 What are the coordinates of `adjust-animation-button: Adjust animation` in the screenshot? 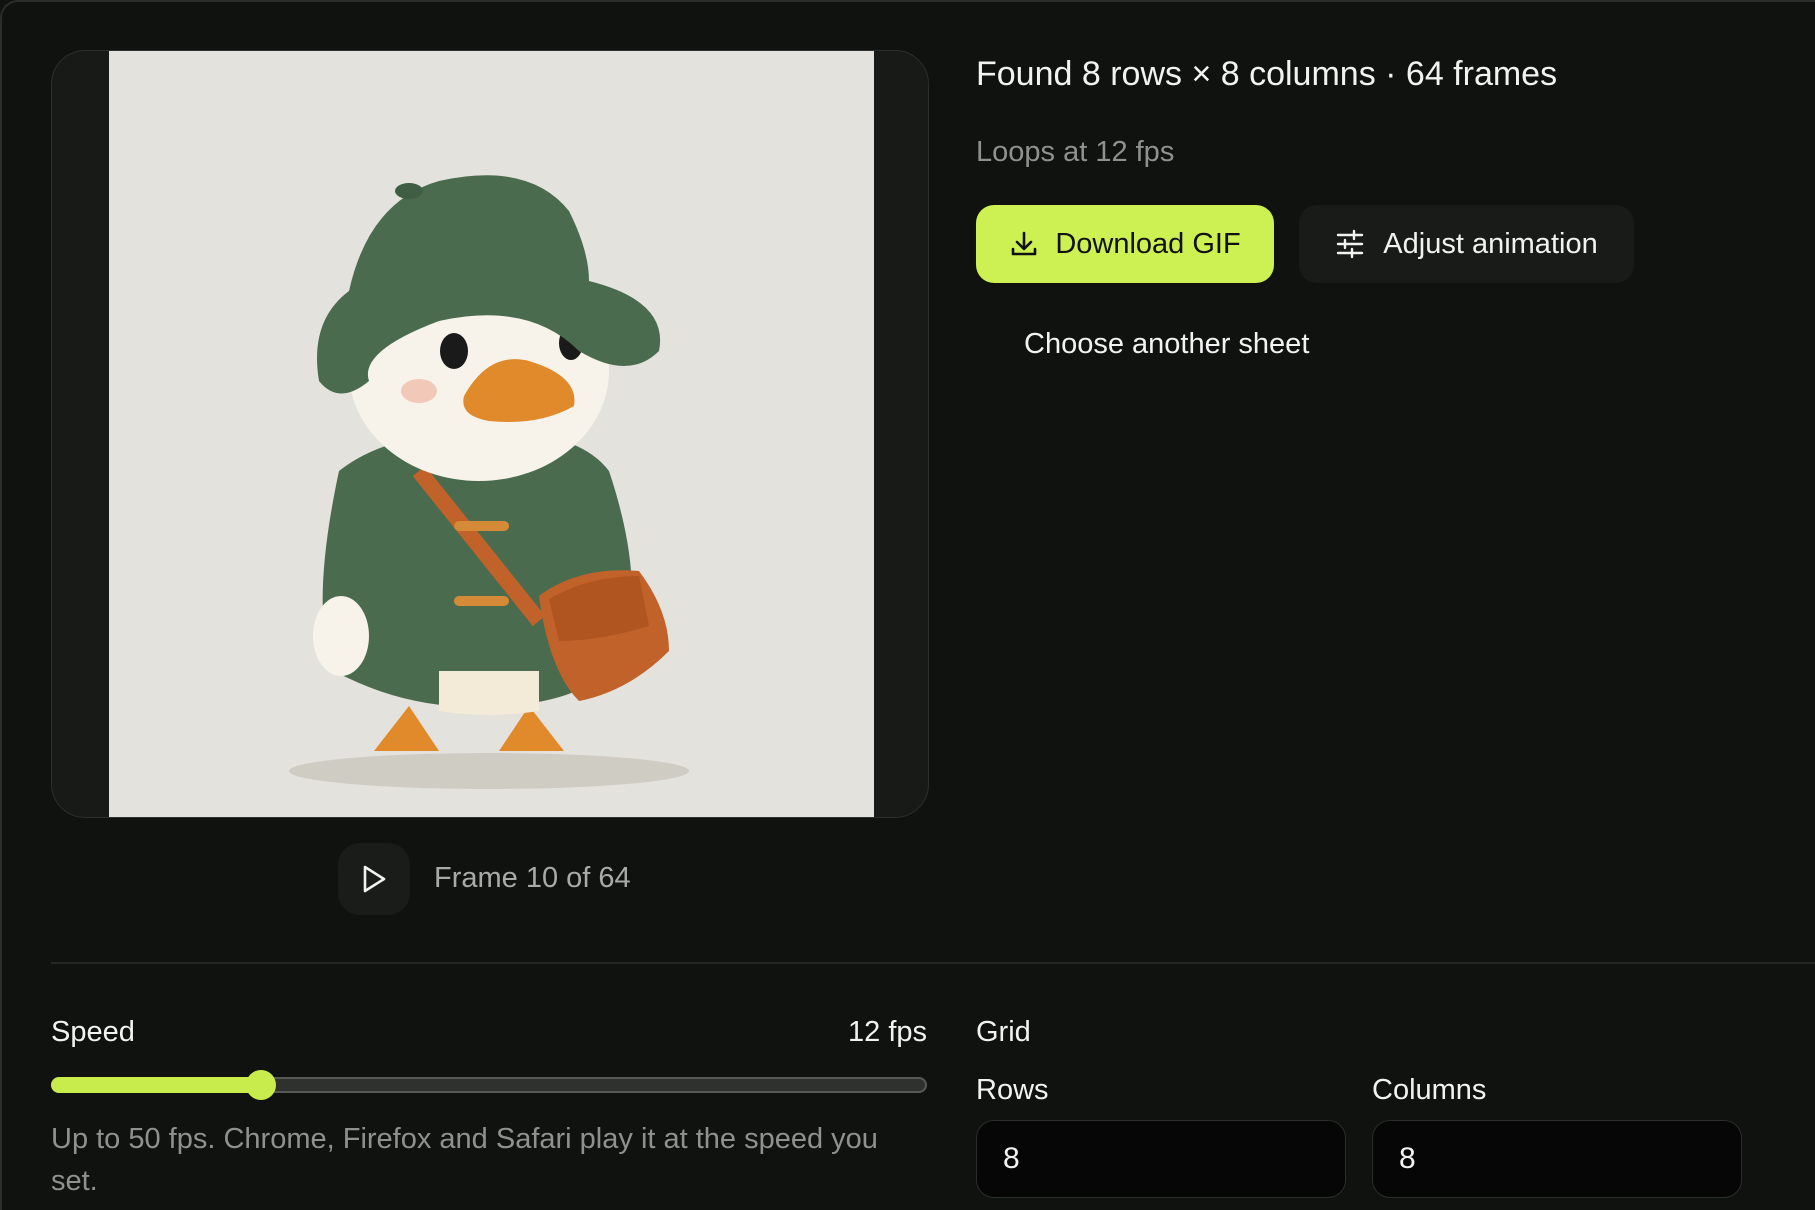 It's located at (1466, 244).